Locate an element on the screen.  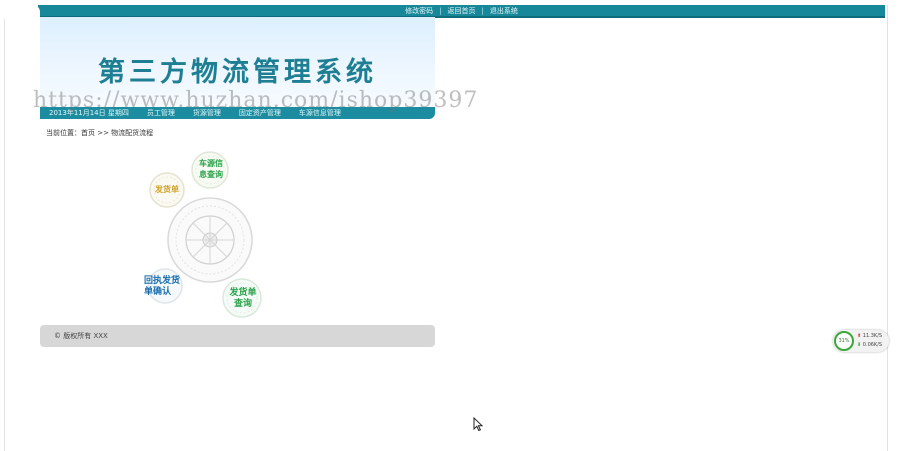
upload-value: 11.3K/S is located at coordinates (872, 336).